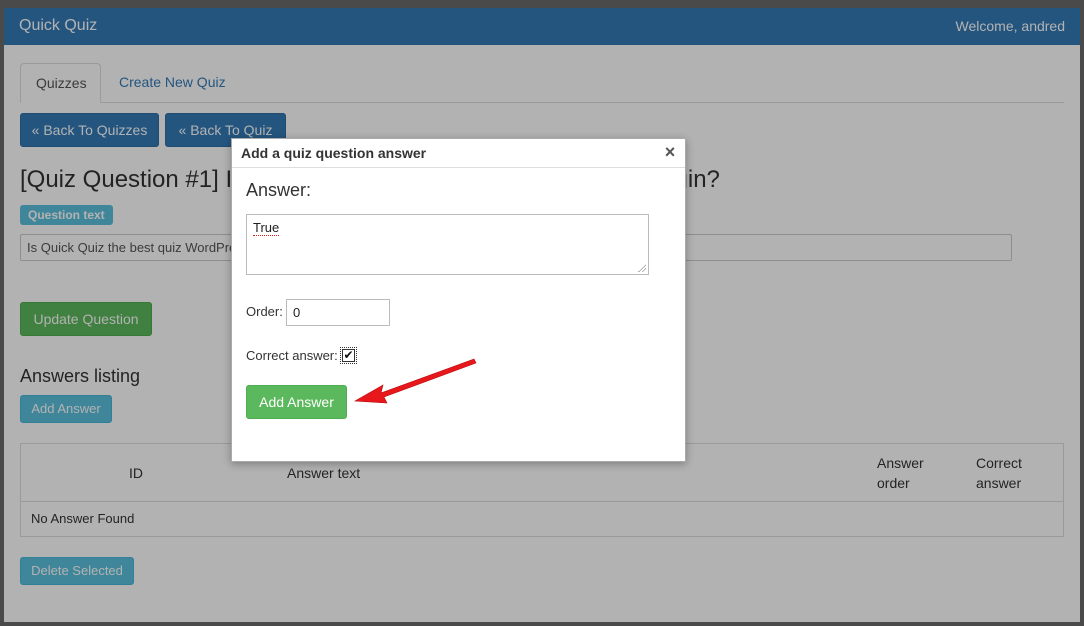 The height and width of the screenshot is (626, 1084). What do you see at coordinates (338, 312) in the screenshot?
I see `order-input: 0` at bounding box center [338, 312].